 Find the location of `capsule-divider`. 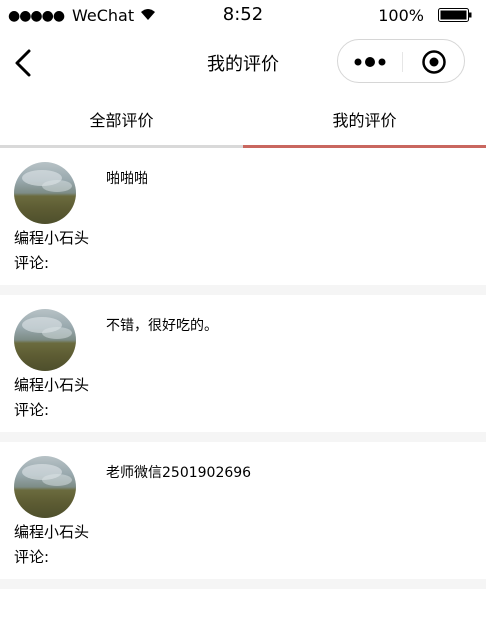

capsule-divider is located at coordinates (402, 62).